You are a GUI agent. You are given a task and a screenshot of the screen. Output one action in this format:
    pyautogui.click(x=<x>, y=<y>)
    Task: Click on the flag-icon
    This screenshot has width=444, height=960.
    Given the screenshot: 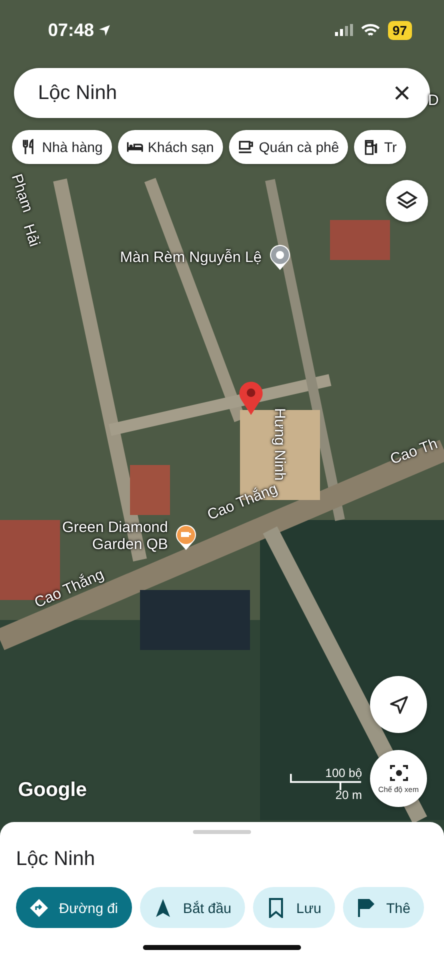 What is the action you would take?
    pyautogui.click(x=366, y=908)
    